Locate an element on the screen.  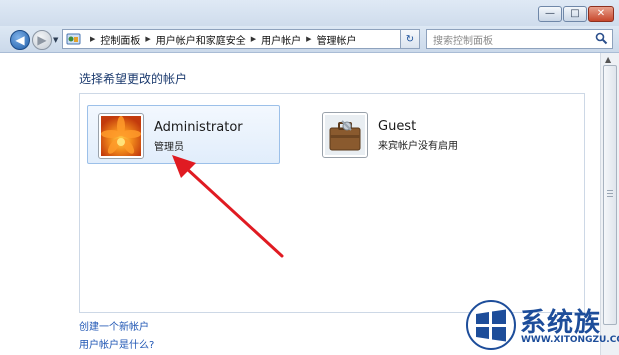
watermark: 系统族 WWW.XITONGZU.COM is located at coordinates (542, 326).